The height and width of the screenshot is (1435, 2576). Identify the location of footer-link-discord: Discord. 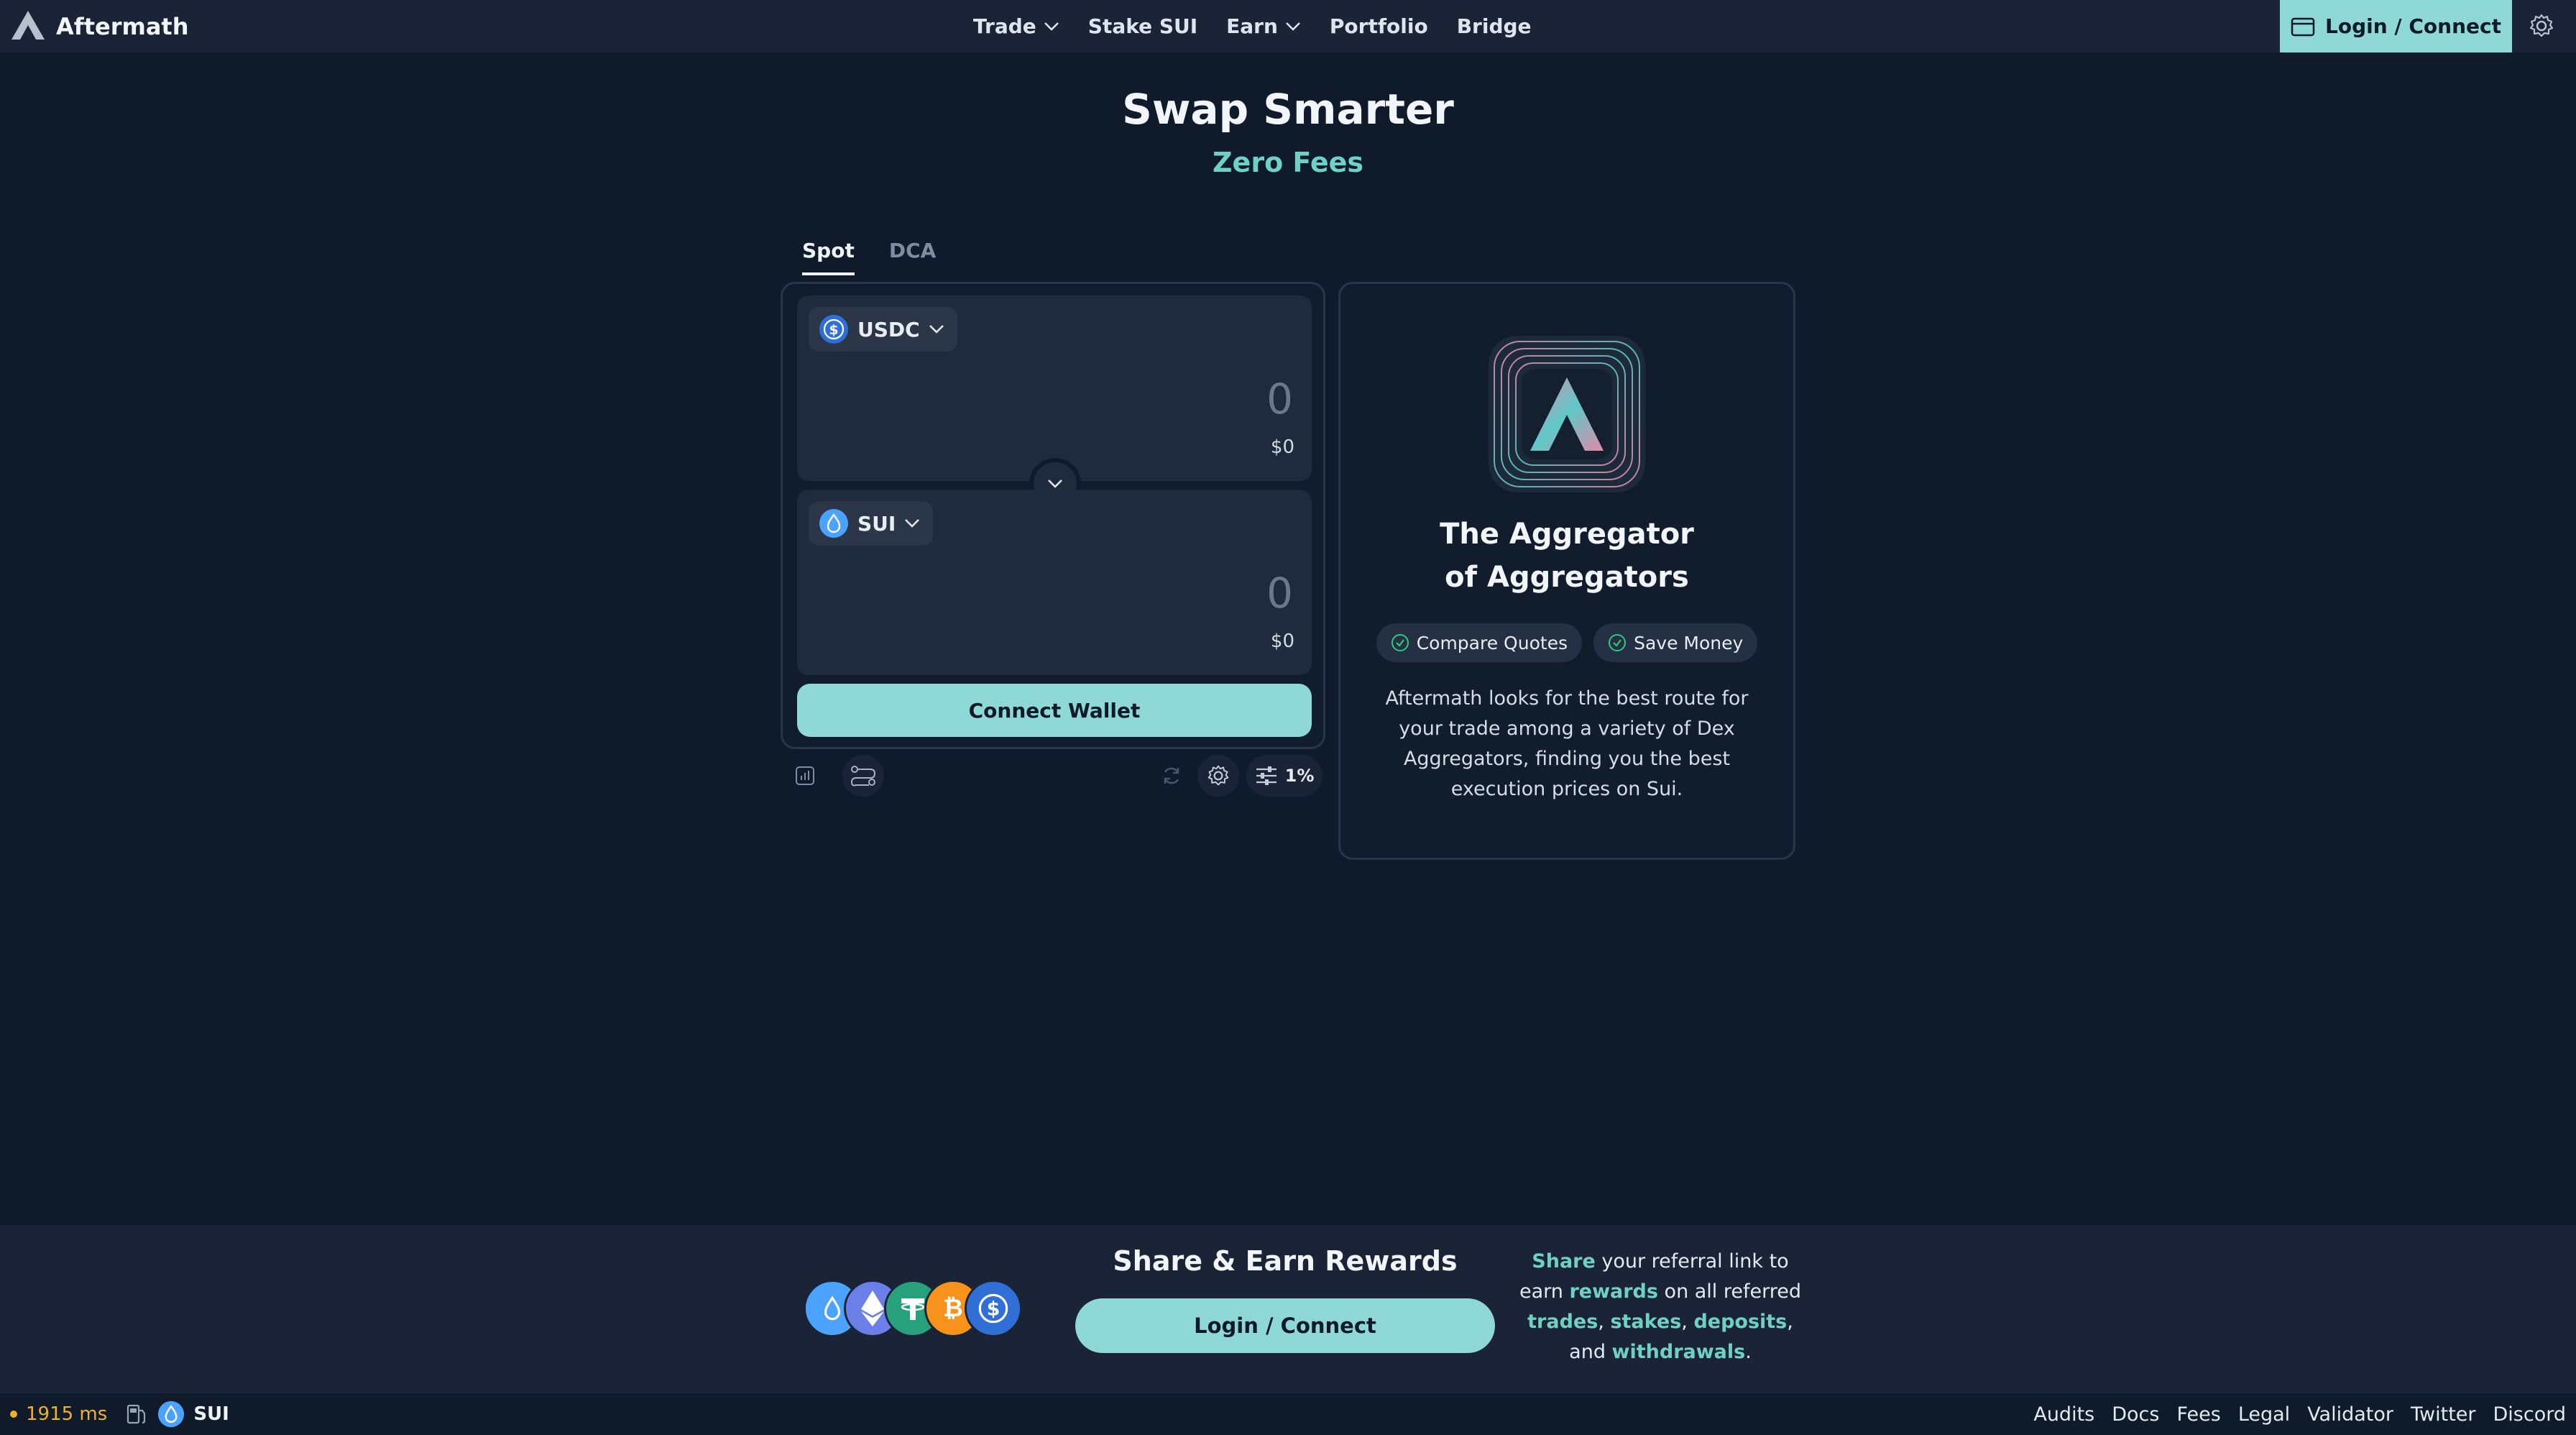
(2530, 1414).